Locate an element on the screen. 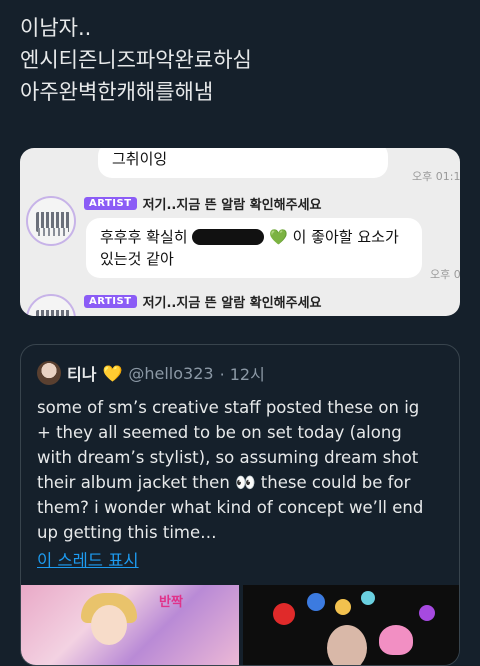  image-text: 반짝 is located at coordinates (171, 602).